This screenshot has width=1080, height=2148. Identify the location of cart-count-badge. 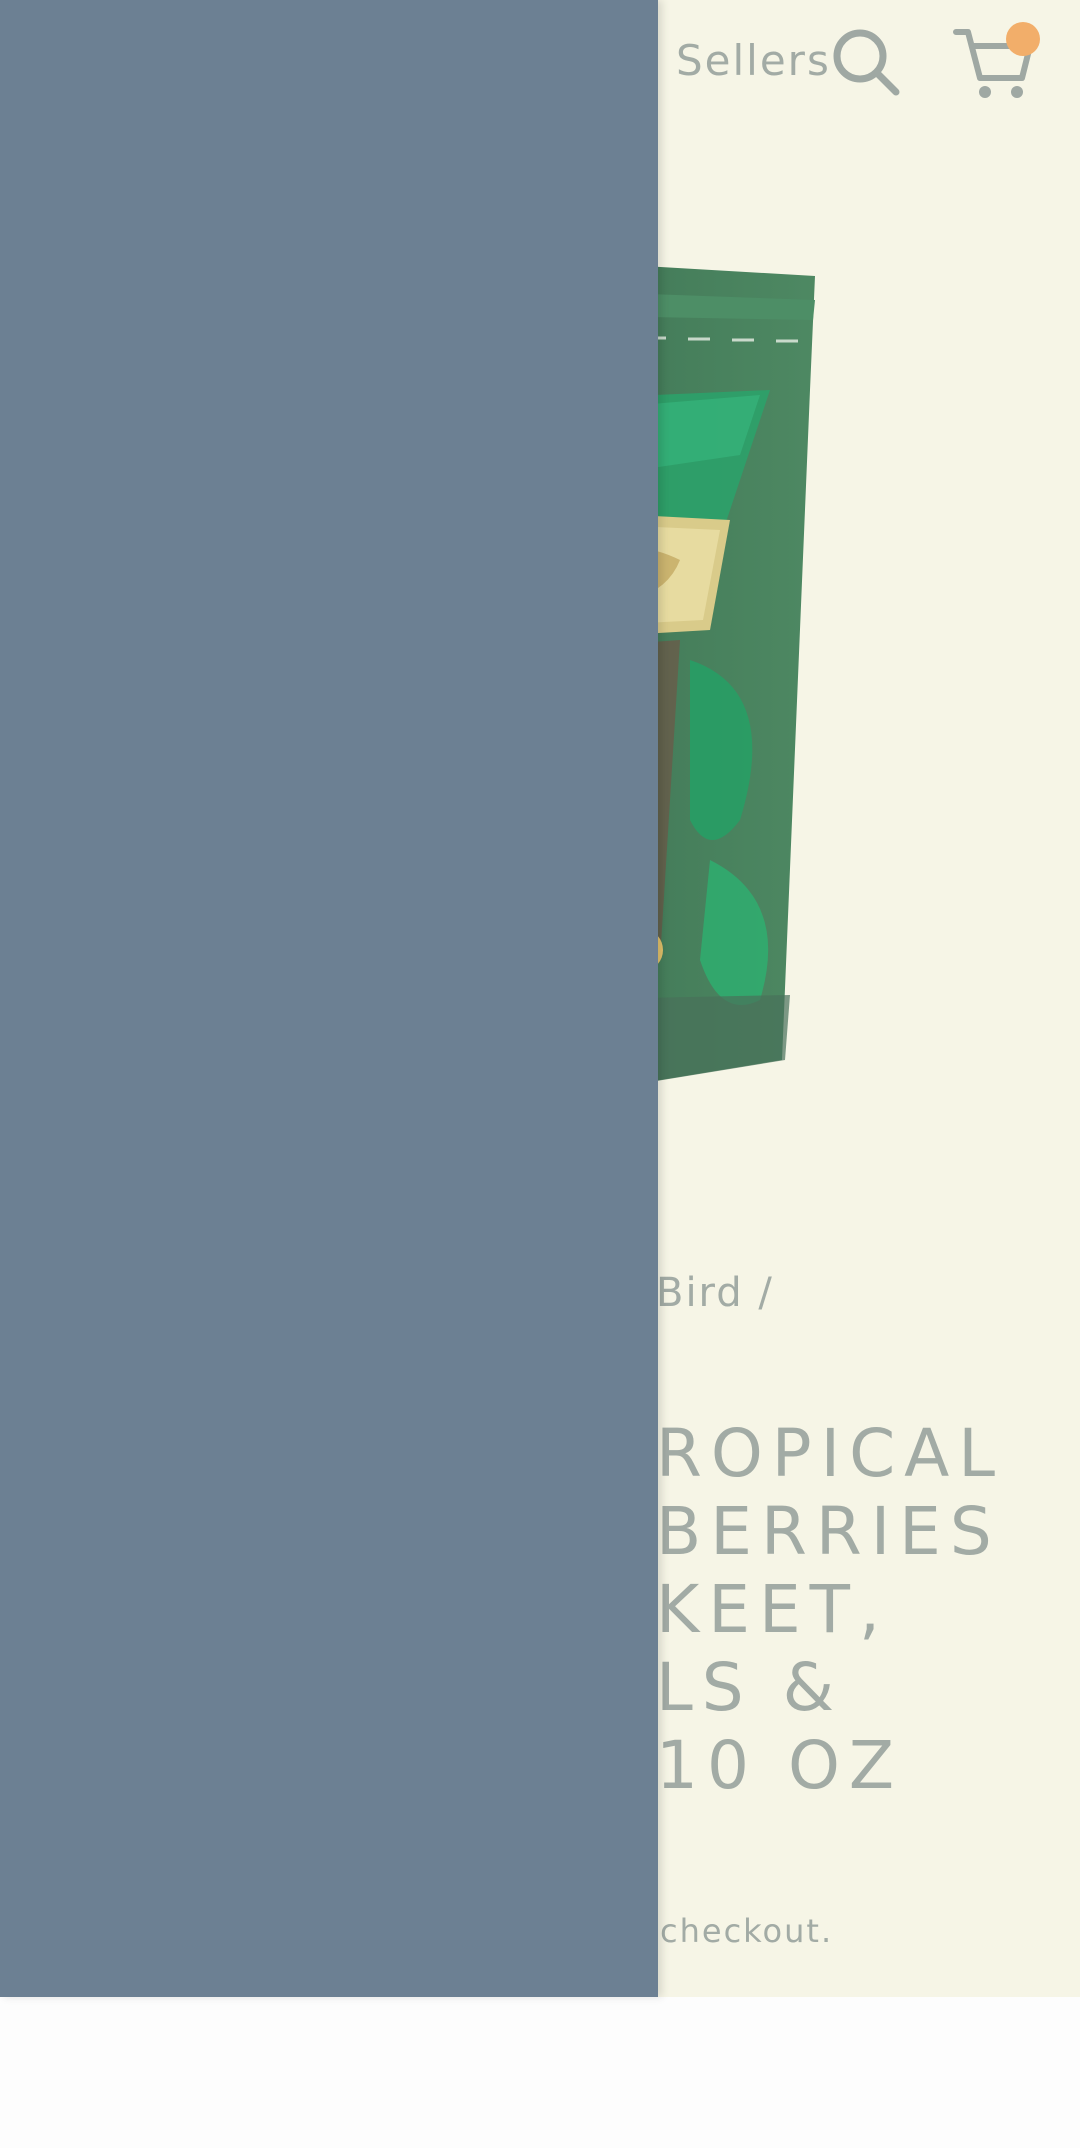
(1023, 39).